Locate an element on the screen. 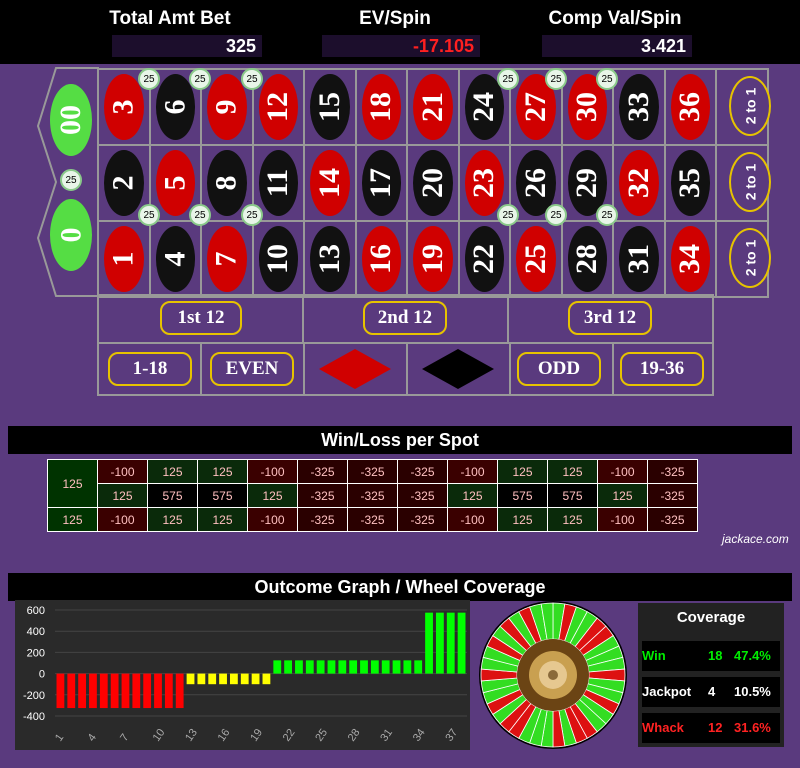  number-label: 14 is located at coordinates (329, 183).